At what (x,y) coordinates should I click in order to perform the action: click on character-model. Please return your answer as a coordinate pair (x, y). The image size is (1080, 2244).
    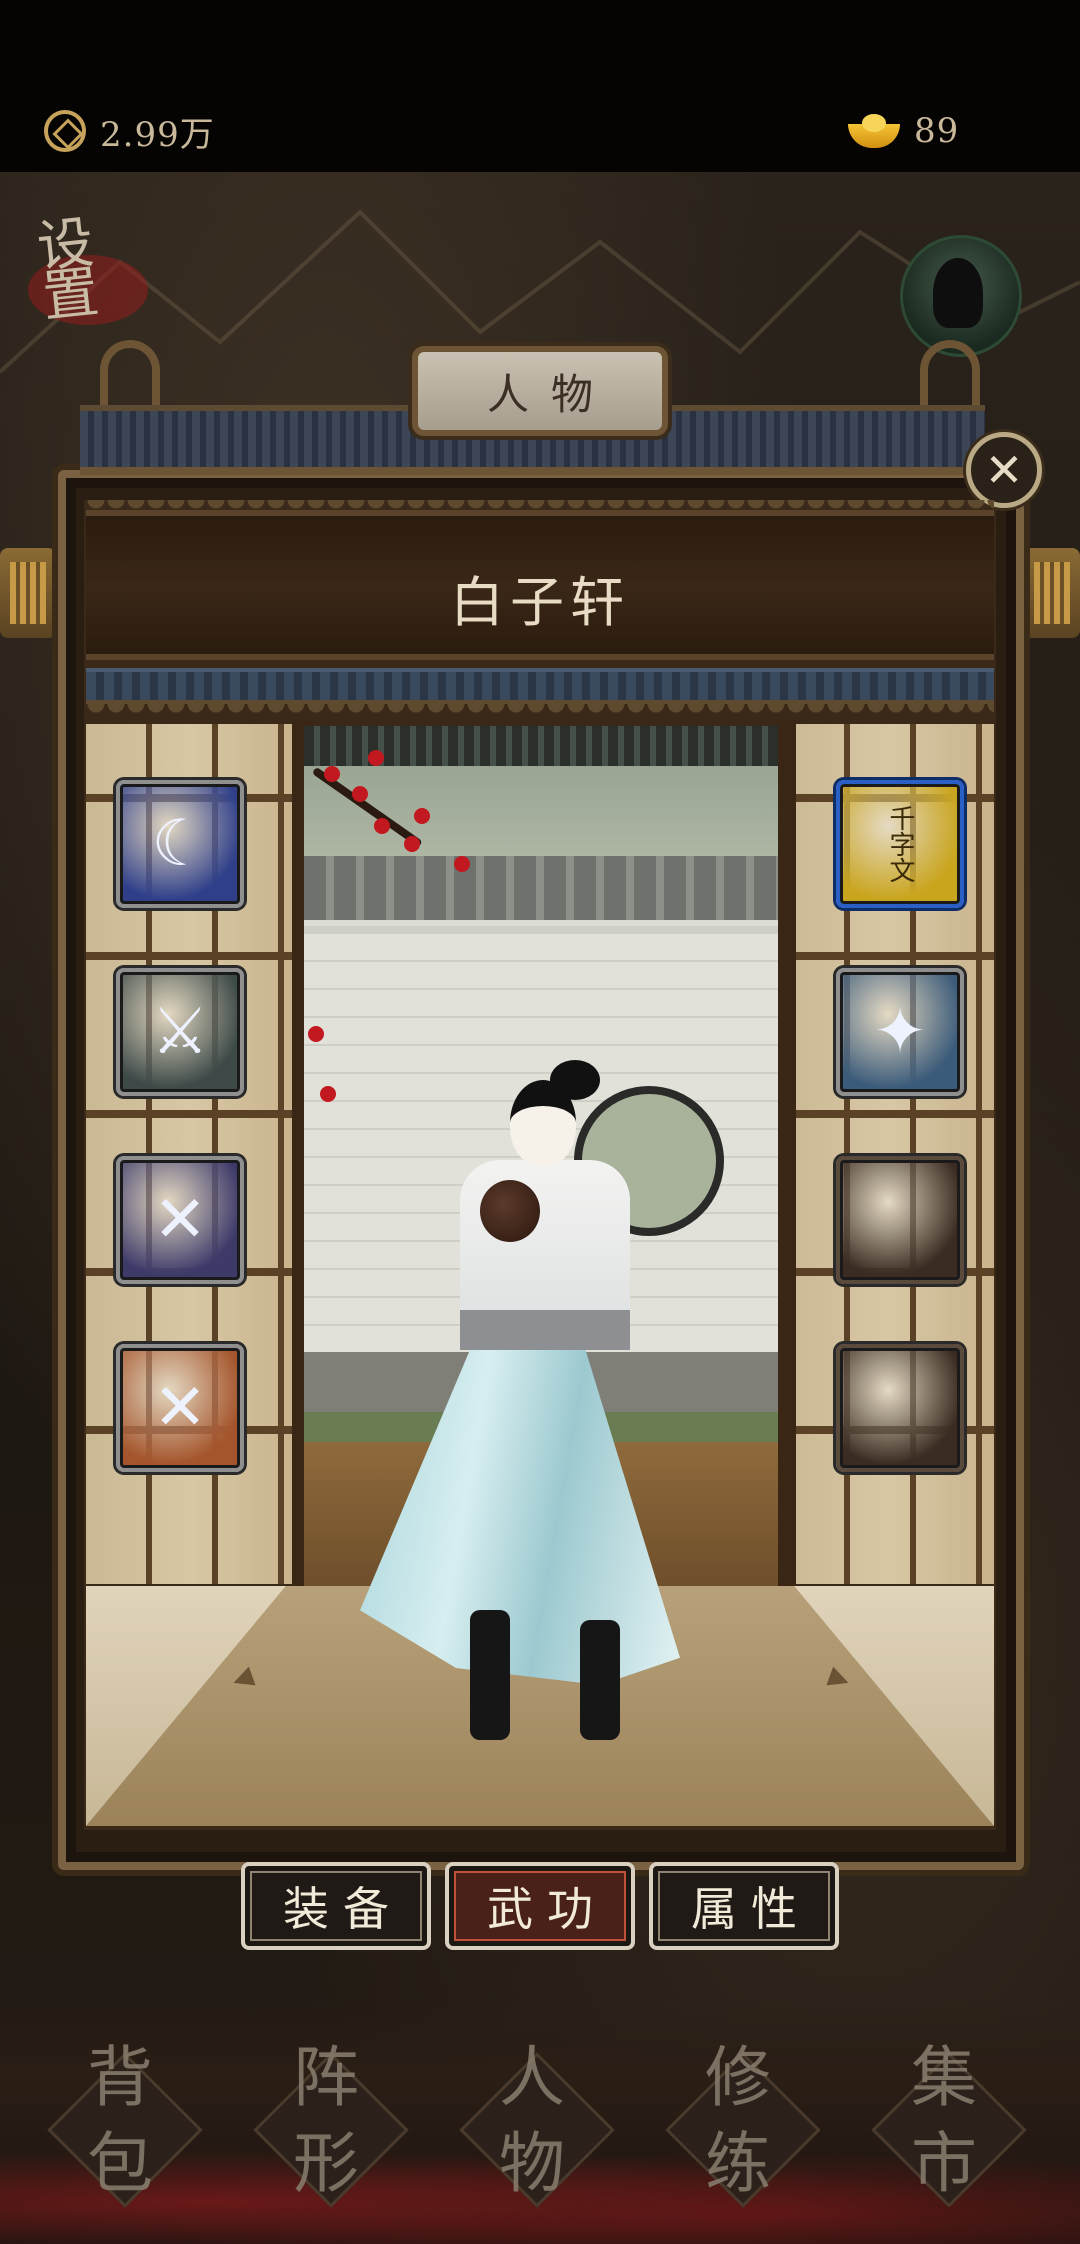
    Looking at the image, I should click on (520, 1405).